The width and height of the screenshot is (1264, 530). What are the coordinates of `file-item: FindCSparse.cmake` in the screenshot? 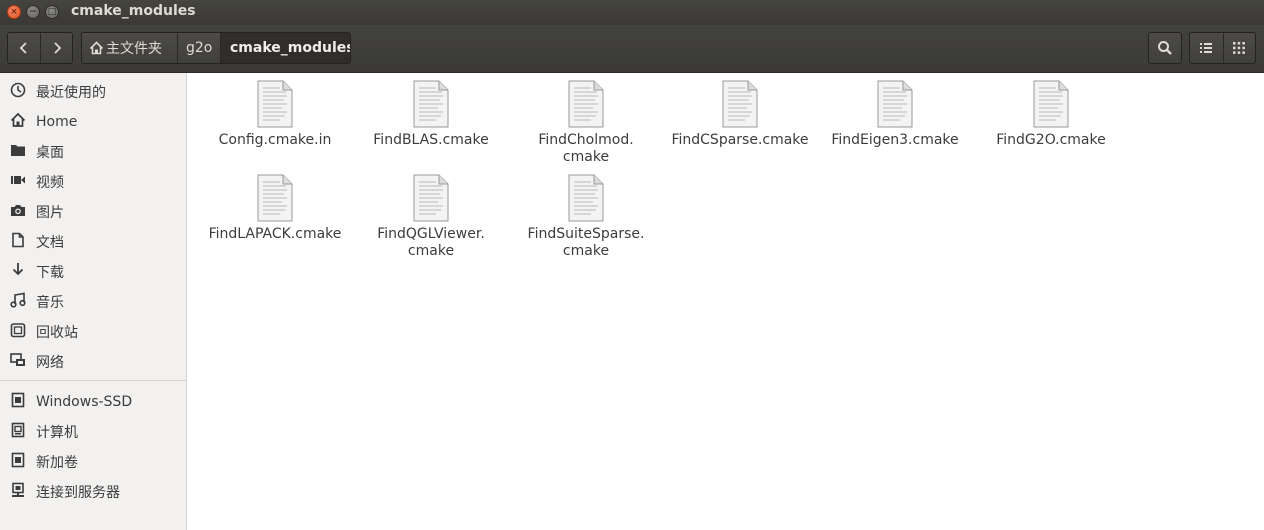 It's located at (740, 114).